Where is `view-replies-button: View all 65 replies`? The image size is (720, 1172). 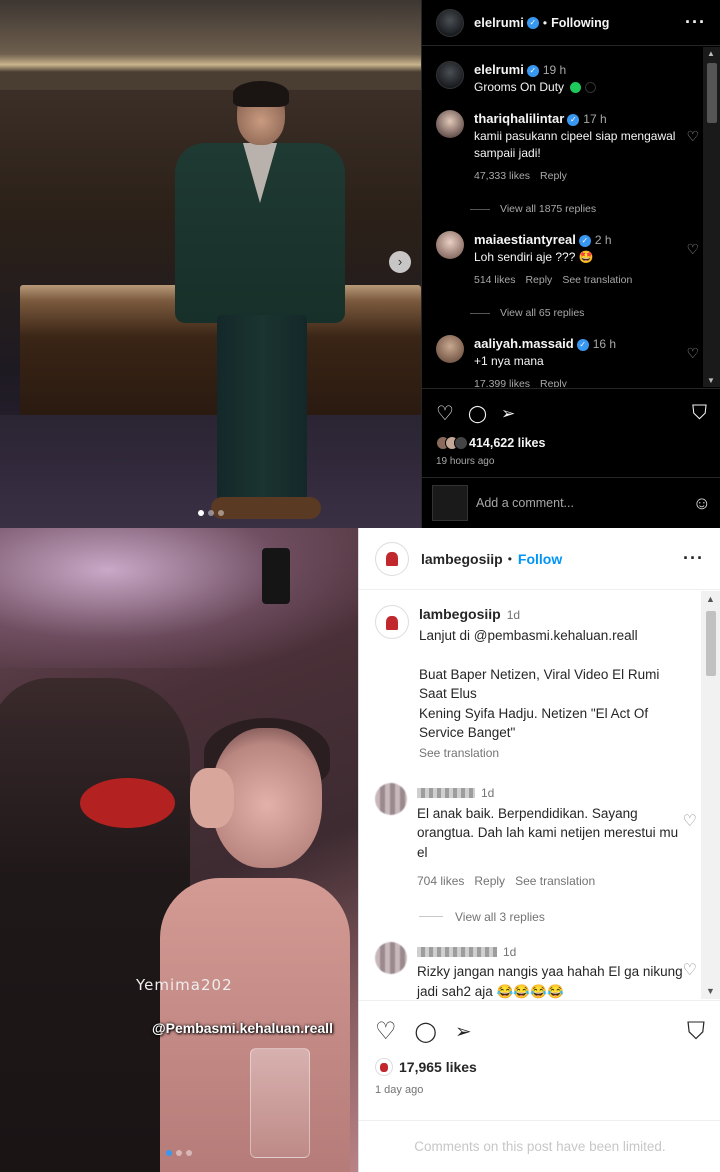 view-replies-button: View all 65 replies is located at coordinates (562, 313).